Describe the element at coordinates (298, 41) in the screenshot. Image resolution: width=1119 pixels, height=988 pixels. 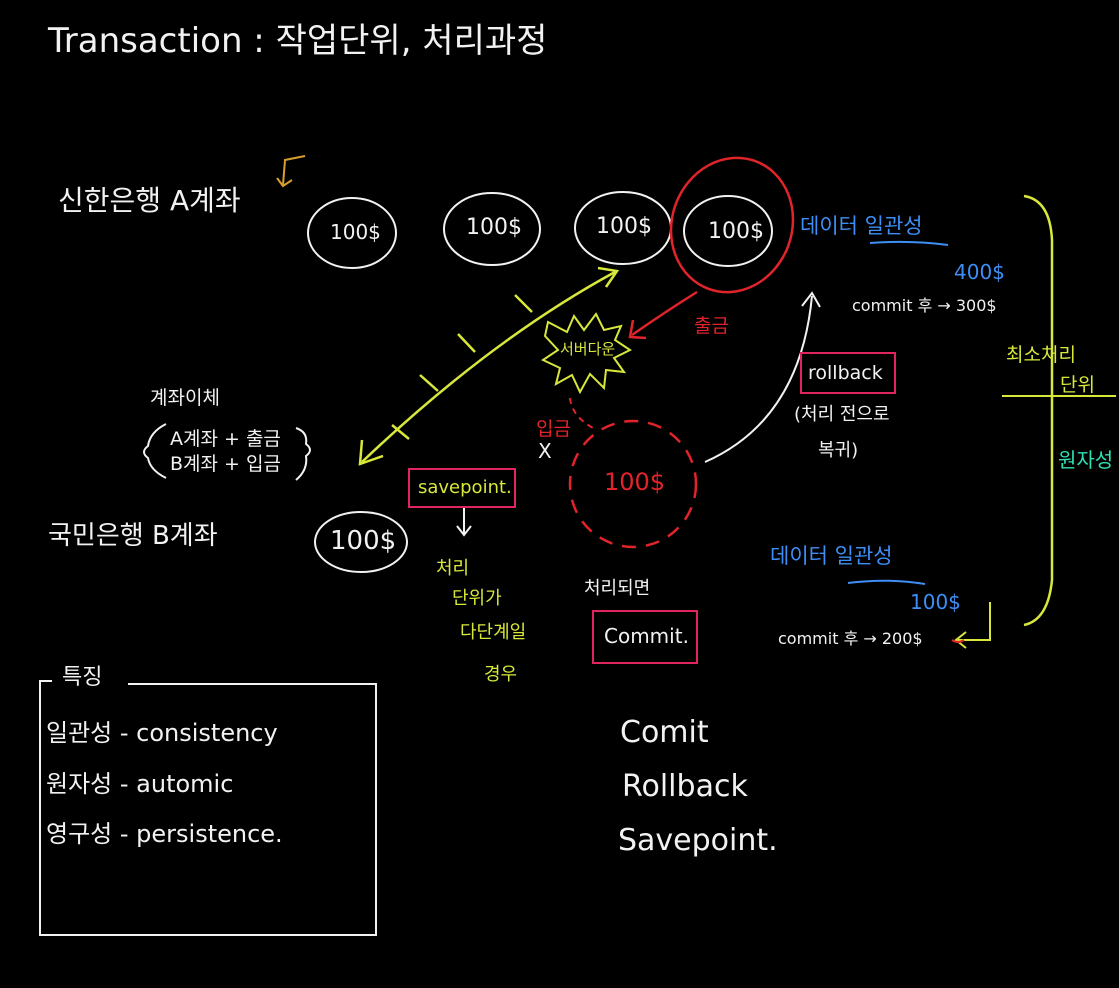
I see `page-title: Transaction : 작업단위, 처리과정` at that location.